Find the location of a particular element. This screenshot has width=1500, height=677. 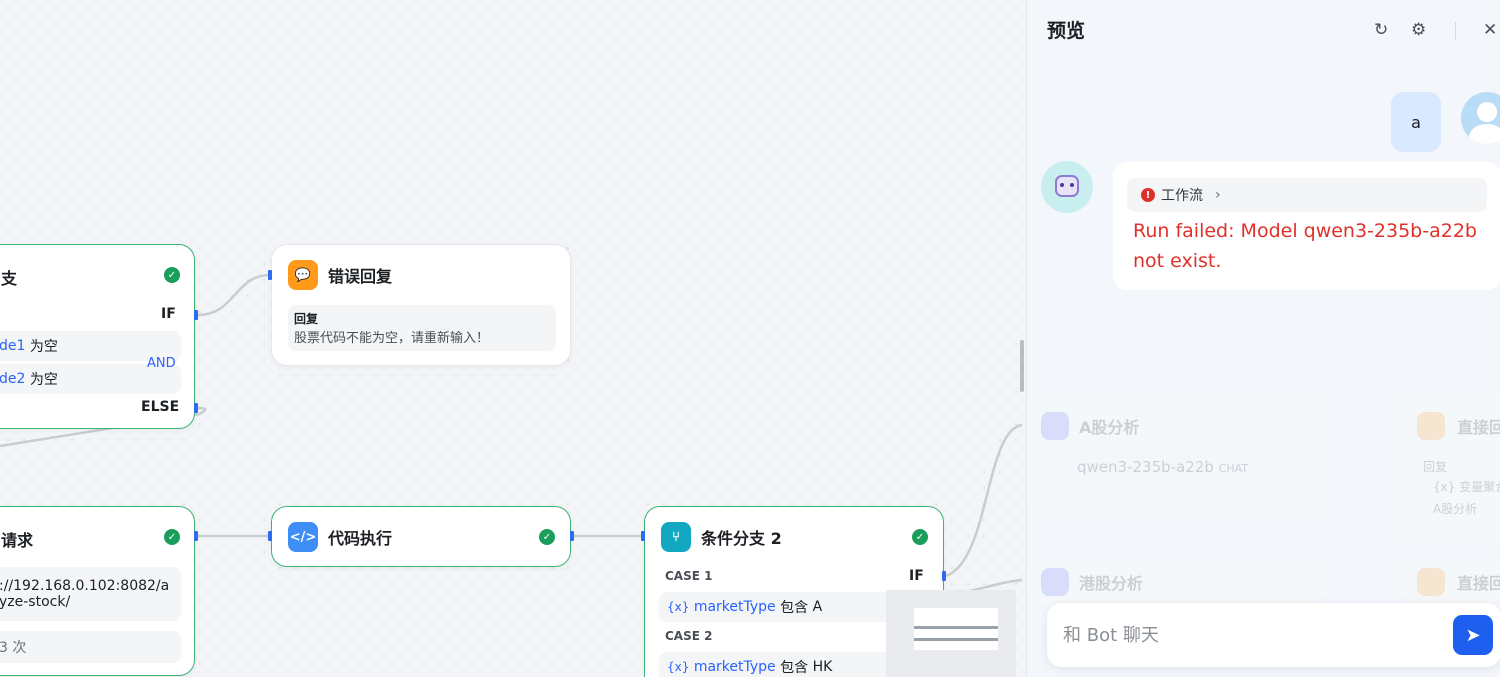

condition-var: de2 is located at coordinates (13, 379).